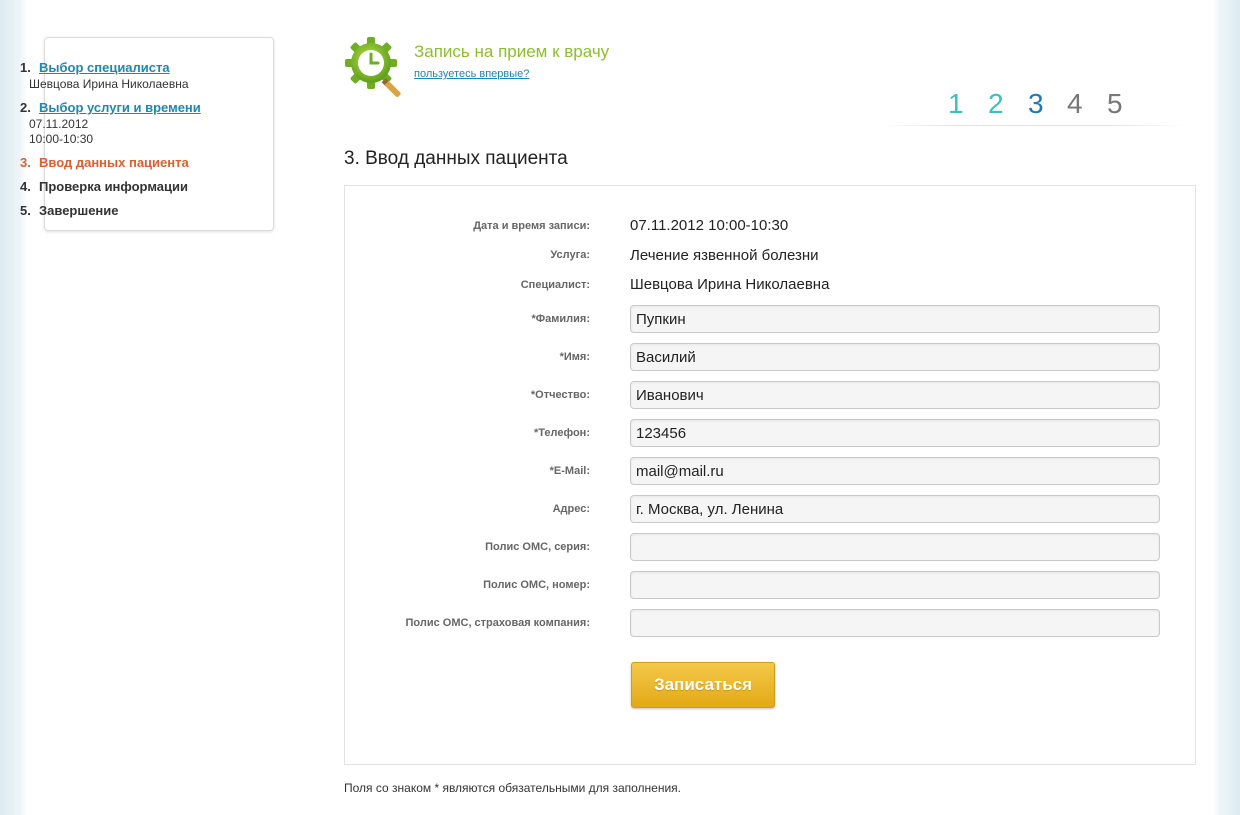 The height and width of the screenshot is (815, 1240). What do you see at coordinates (1036, 103) in the screenshot?
I see `stepper-step-3: 3` at bounding box center [1036, 103].